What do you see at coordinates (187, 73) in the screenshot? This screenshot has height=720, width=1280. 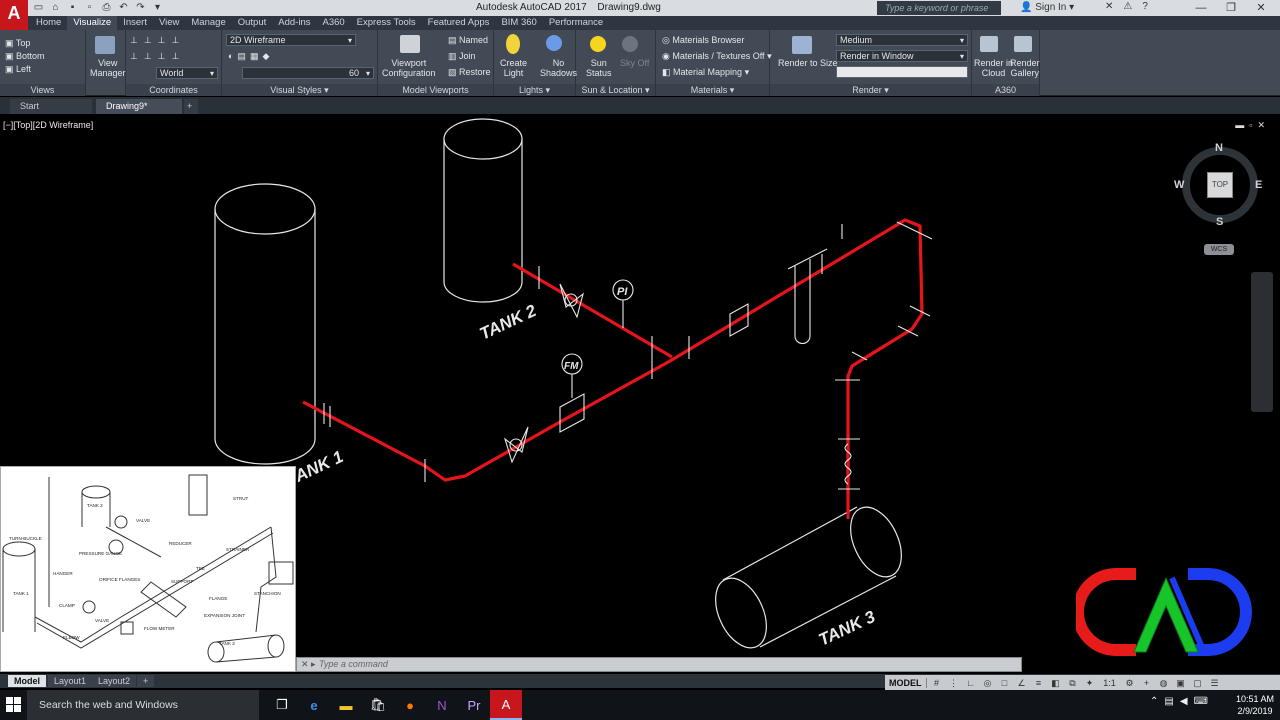 I see `ucs-combo: World` at bounding box center [187, 73].